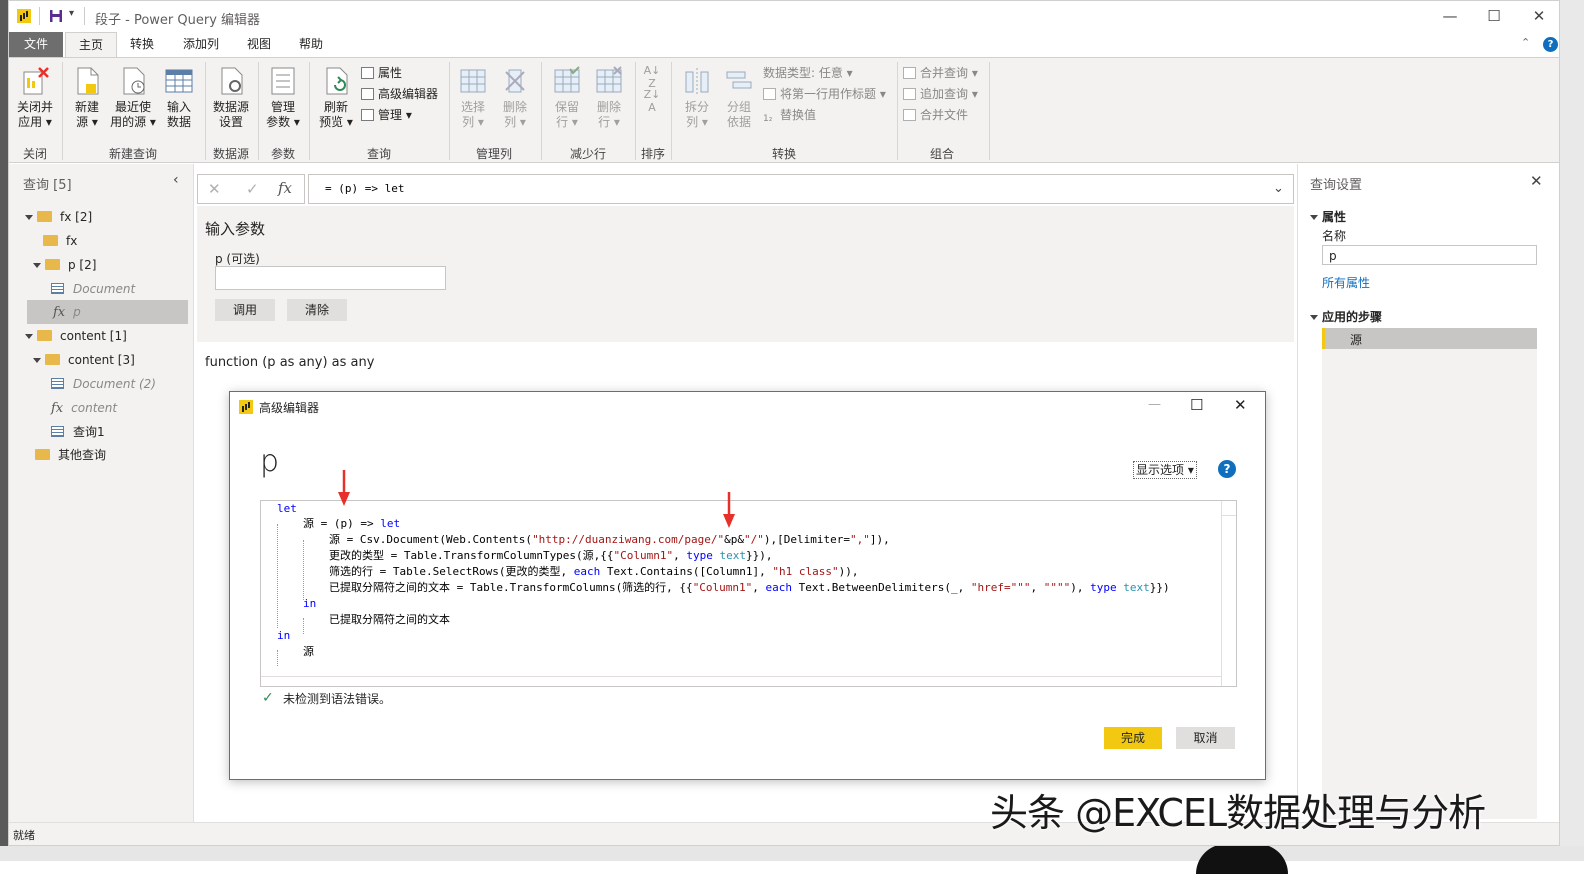 The width and height of the screenshot is (1584, 874). I want to click on dialog-close-button: ✕, so click(1240, 405).